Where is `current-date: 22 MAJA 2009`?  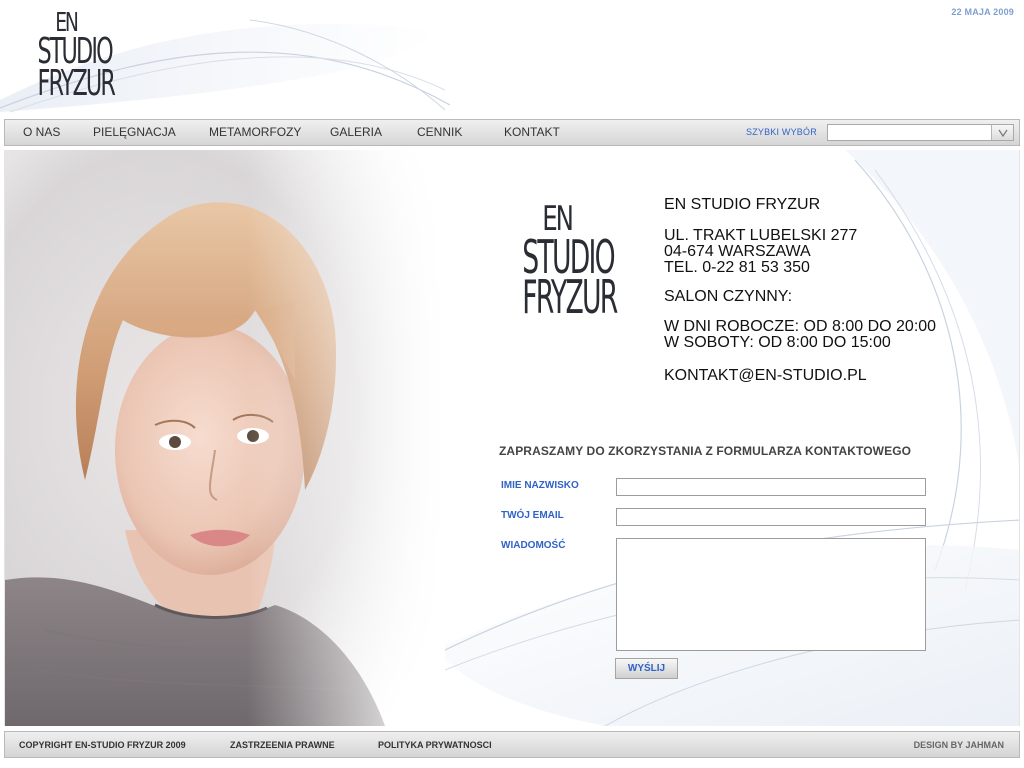
current-date: 22 MAJA 2009 is located at coordinates (982, 12).